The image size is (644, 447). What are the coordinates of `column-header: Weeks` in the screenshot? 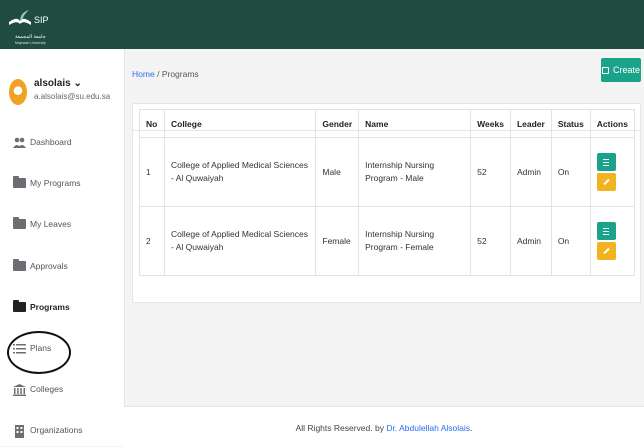 It's located at (490, 123).